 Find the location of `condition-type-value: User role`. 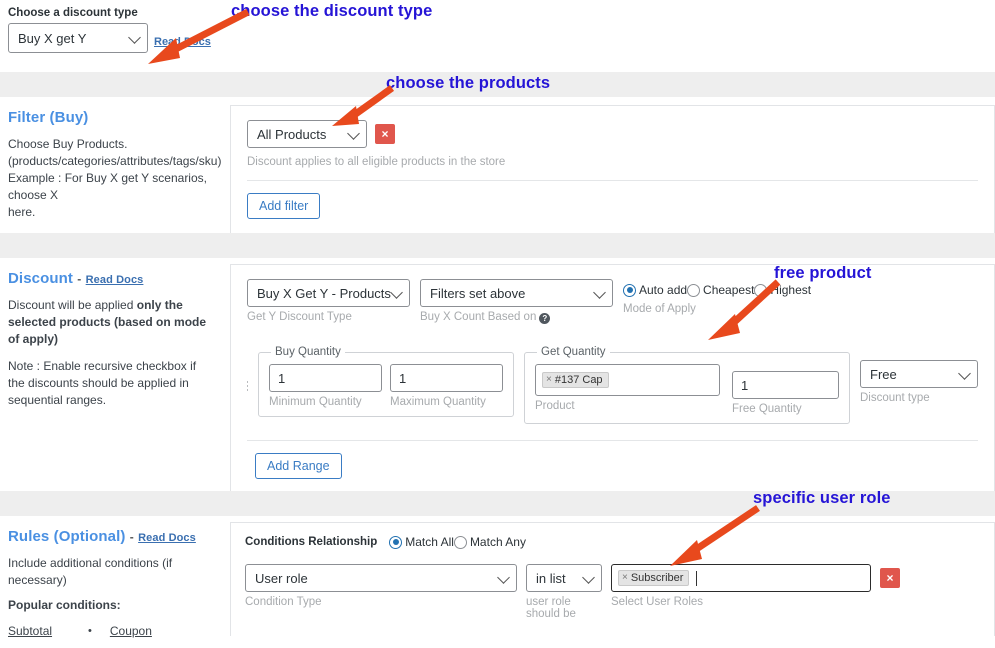

condition-type-value: User role is located at coordinates (281, 578).